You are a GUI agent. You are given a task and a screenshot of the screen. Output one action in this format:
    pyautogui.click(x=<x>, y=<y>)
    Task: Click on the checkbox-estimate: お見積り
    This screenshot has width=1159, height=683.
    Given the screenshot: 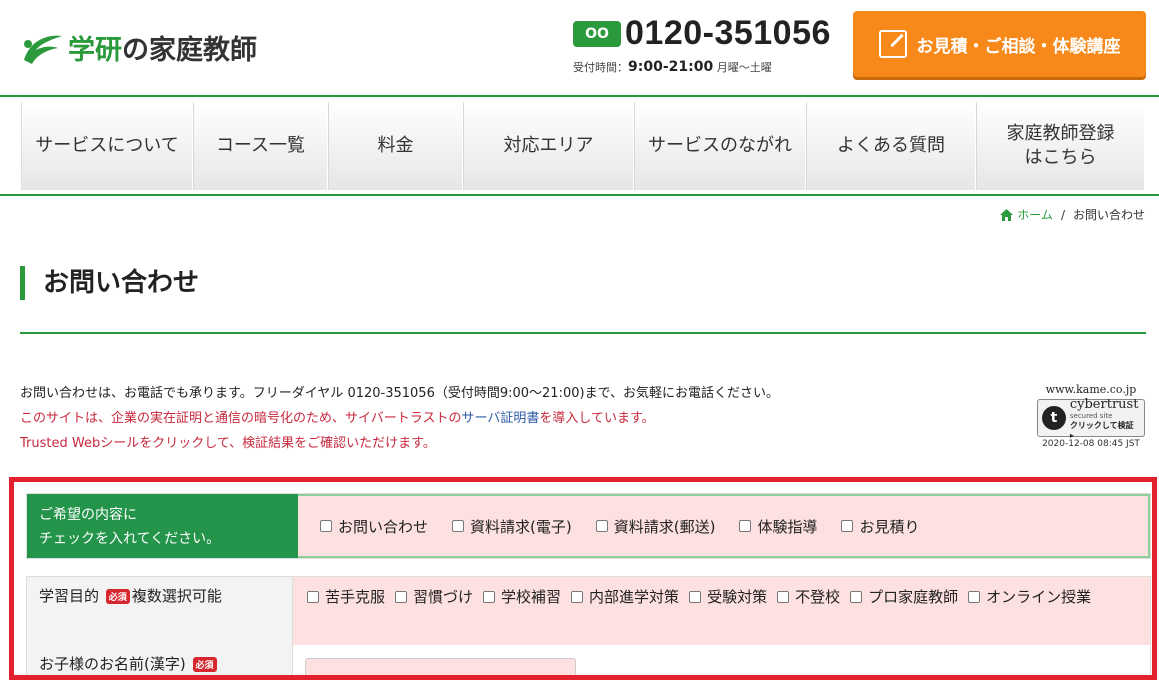 What is the action you would take?
    pyautogui.click(x=880, y=526)
    